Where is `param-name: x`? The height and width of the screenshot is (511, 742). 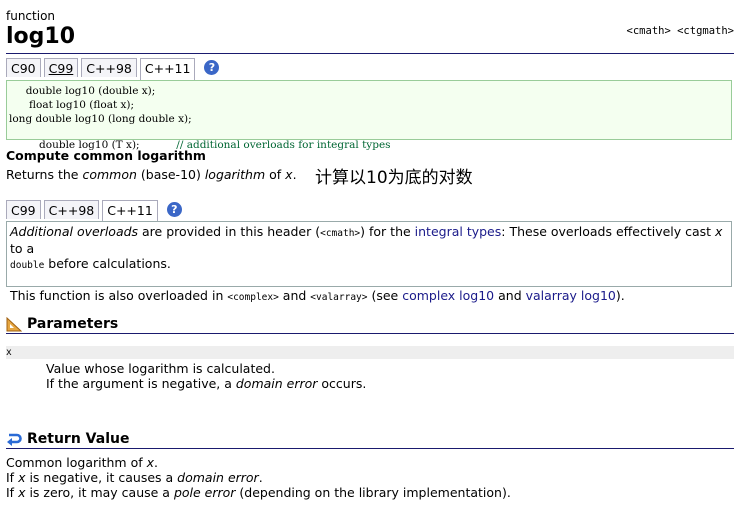
param-name: x is located at coordinates (9, 352).